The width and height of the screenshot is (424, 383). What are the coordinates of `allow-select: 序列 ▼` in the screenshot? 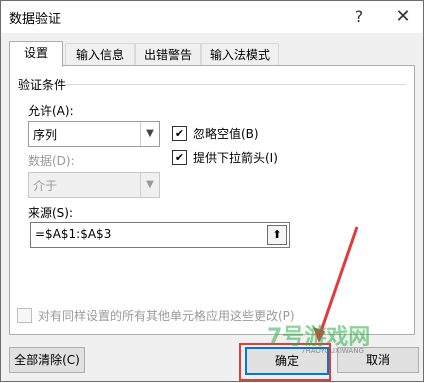 It's located at (94, 134).